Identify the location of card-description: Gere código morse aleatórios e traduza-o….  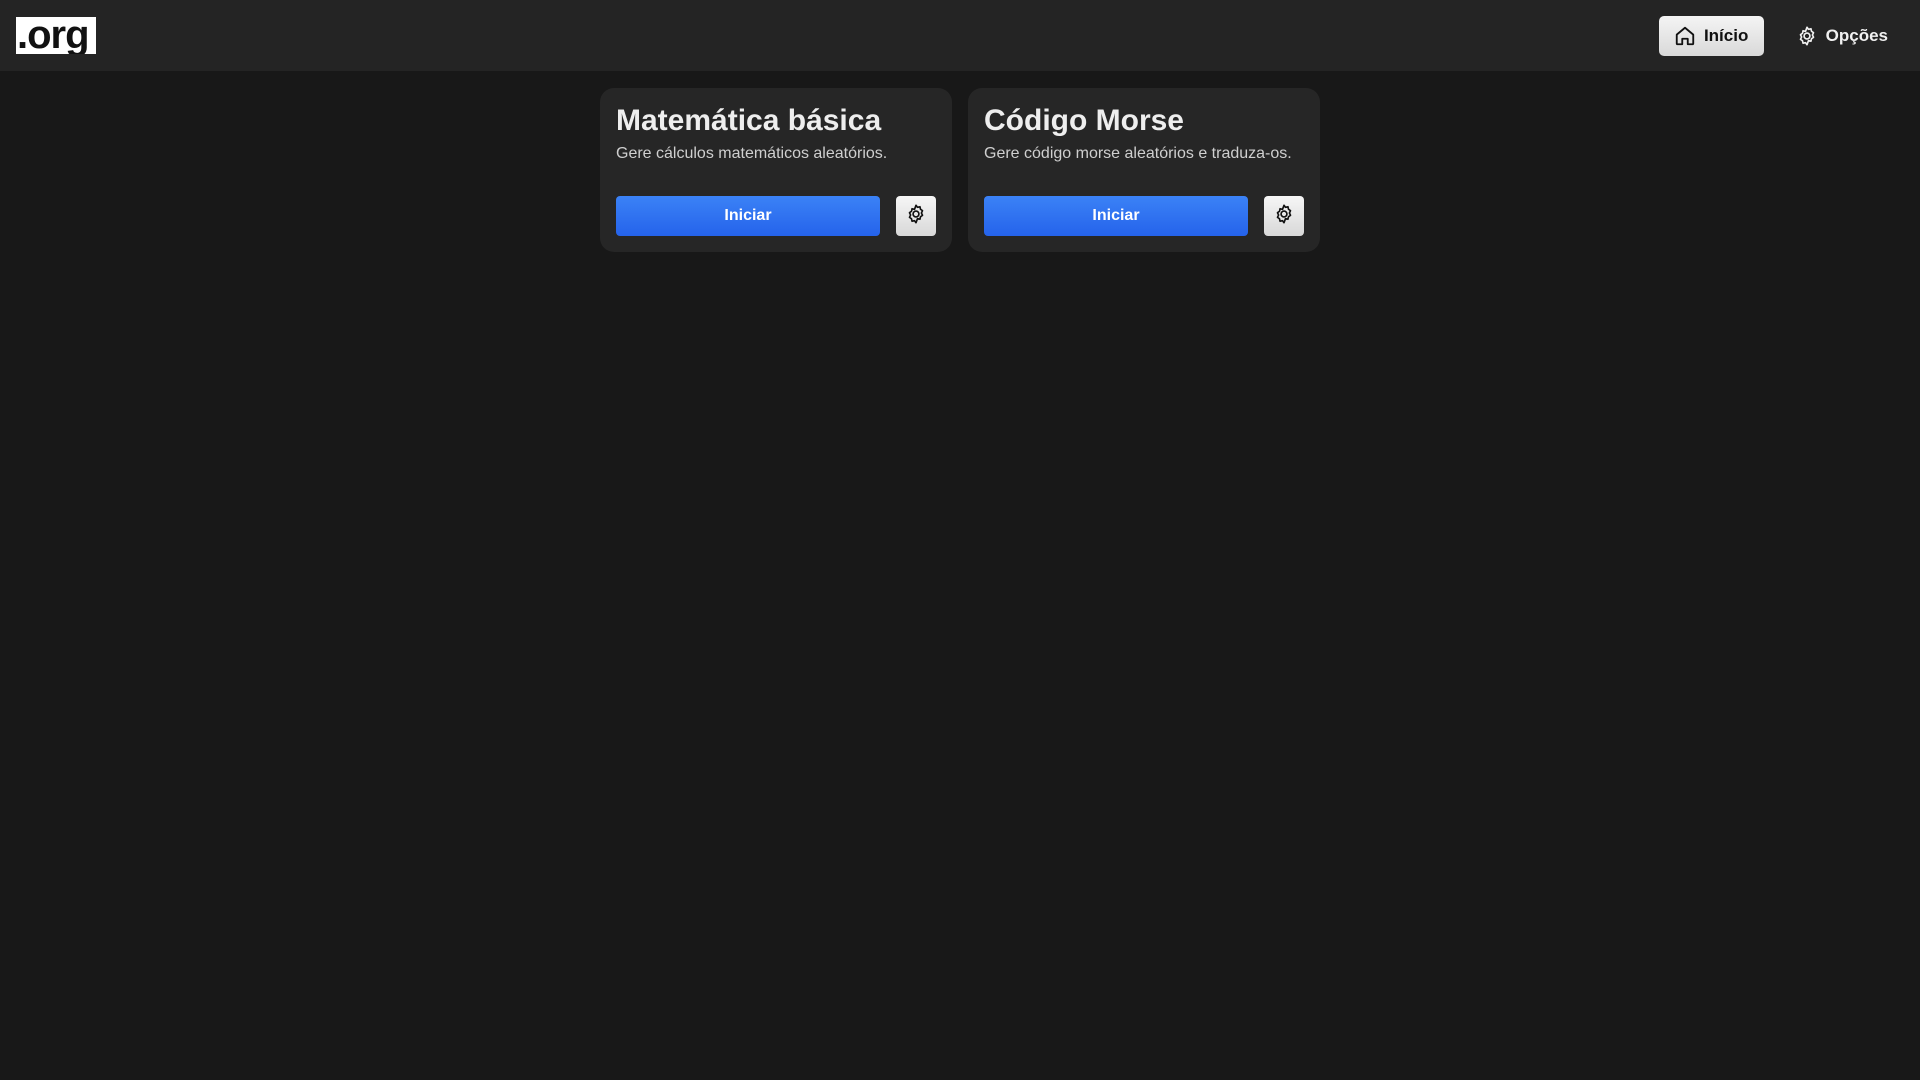
(1138, 153).